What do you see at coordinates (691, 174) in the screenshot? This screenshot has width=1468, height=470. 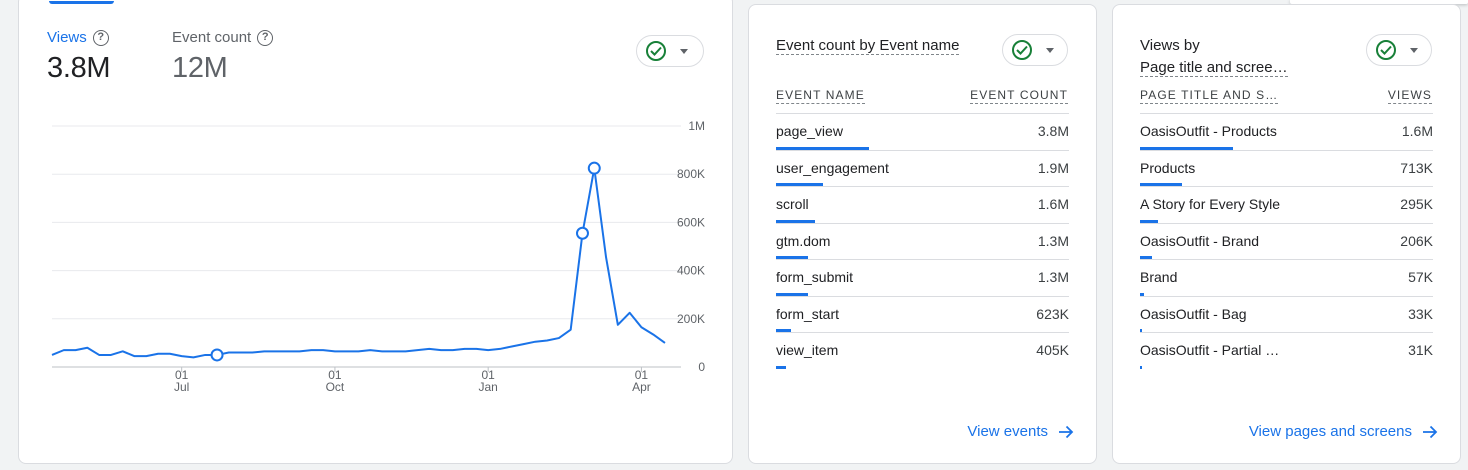 I see `y-tick-label: 800K` at bounding box center [691, 174].